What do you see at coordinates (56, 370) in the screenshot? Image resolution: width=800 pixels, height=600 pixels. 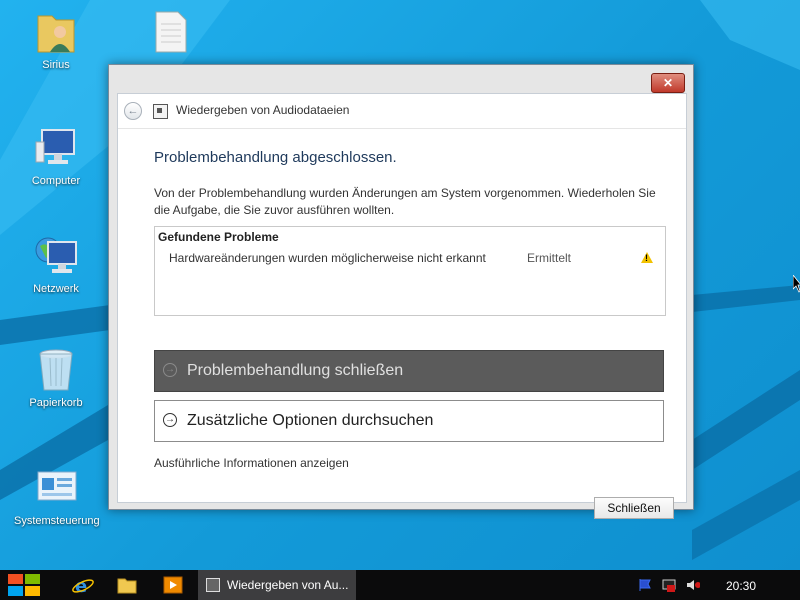 I see `recycle-bin-icon` at bounding box center [56, 370].